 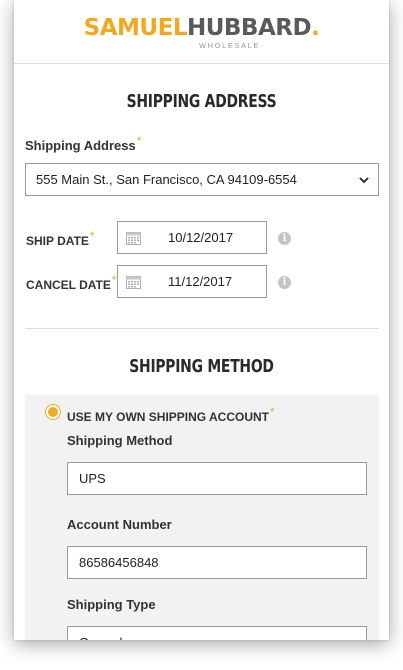 I want to click on cancel-date-value: 11/12/2017, so click(x=200, y=281).